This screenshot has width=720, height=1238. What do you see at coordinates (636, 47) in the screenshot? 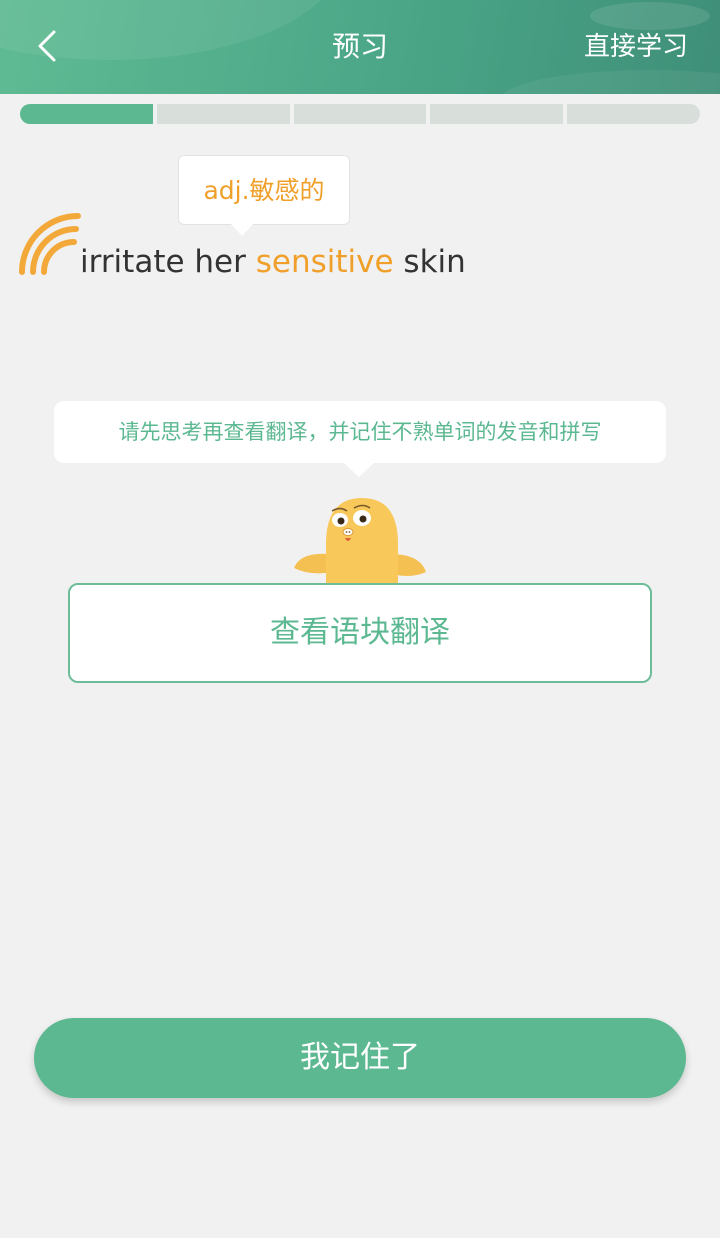
I see `skip-to-study-button: 直接学习` at bounding box center [636, 47].